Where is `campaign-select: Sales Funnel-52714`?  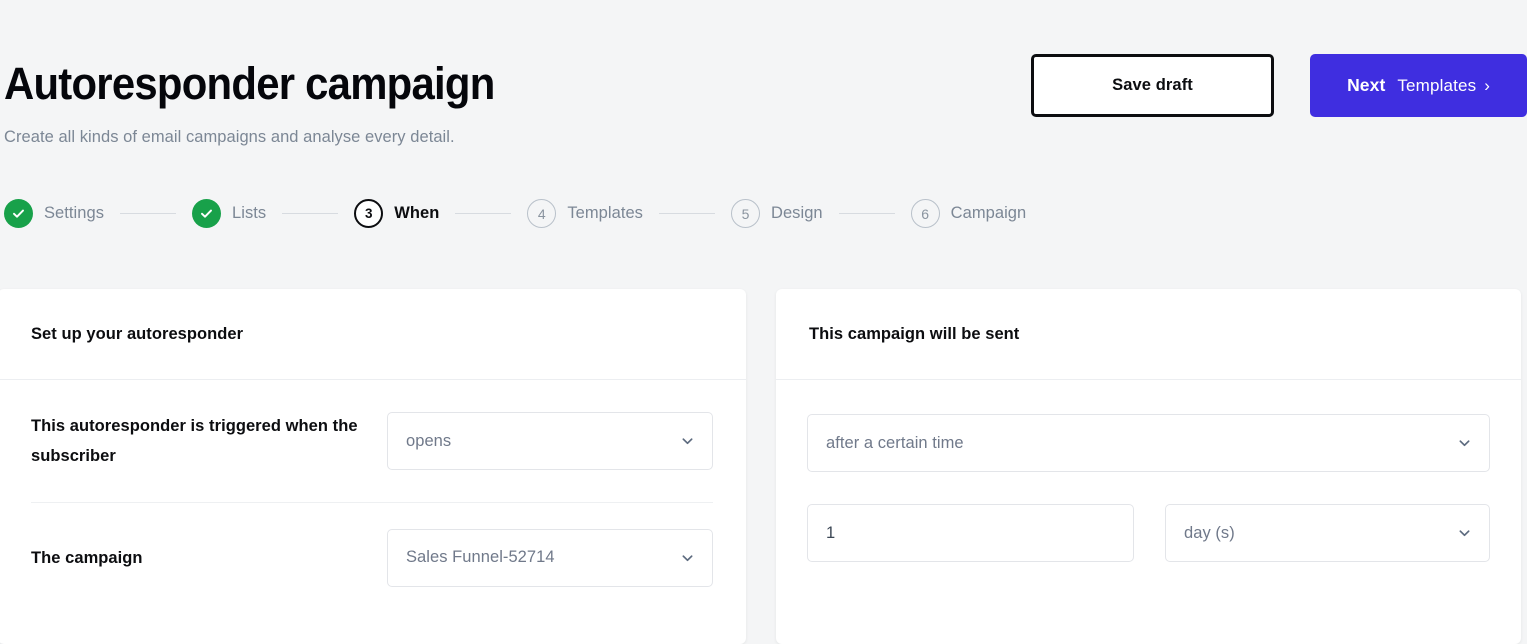 campaign-select: Sales Funnel-52714 is located at coordinates (550, 557).